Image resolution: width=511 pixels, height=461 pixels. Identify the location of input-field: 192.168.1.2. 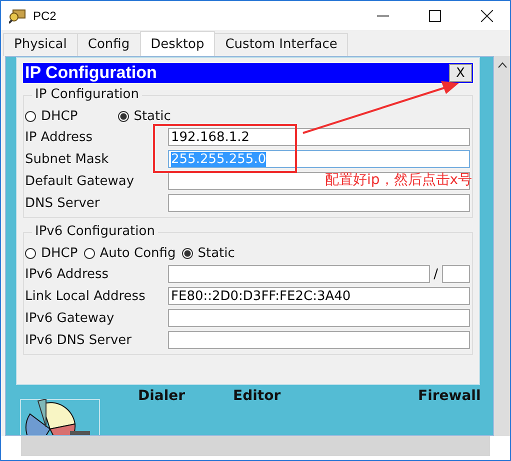
(319, 137).